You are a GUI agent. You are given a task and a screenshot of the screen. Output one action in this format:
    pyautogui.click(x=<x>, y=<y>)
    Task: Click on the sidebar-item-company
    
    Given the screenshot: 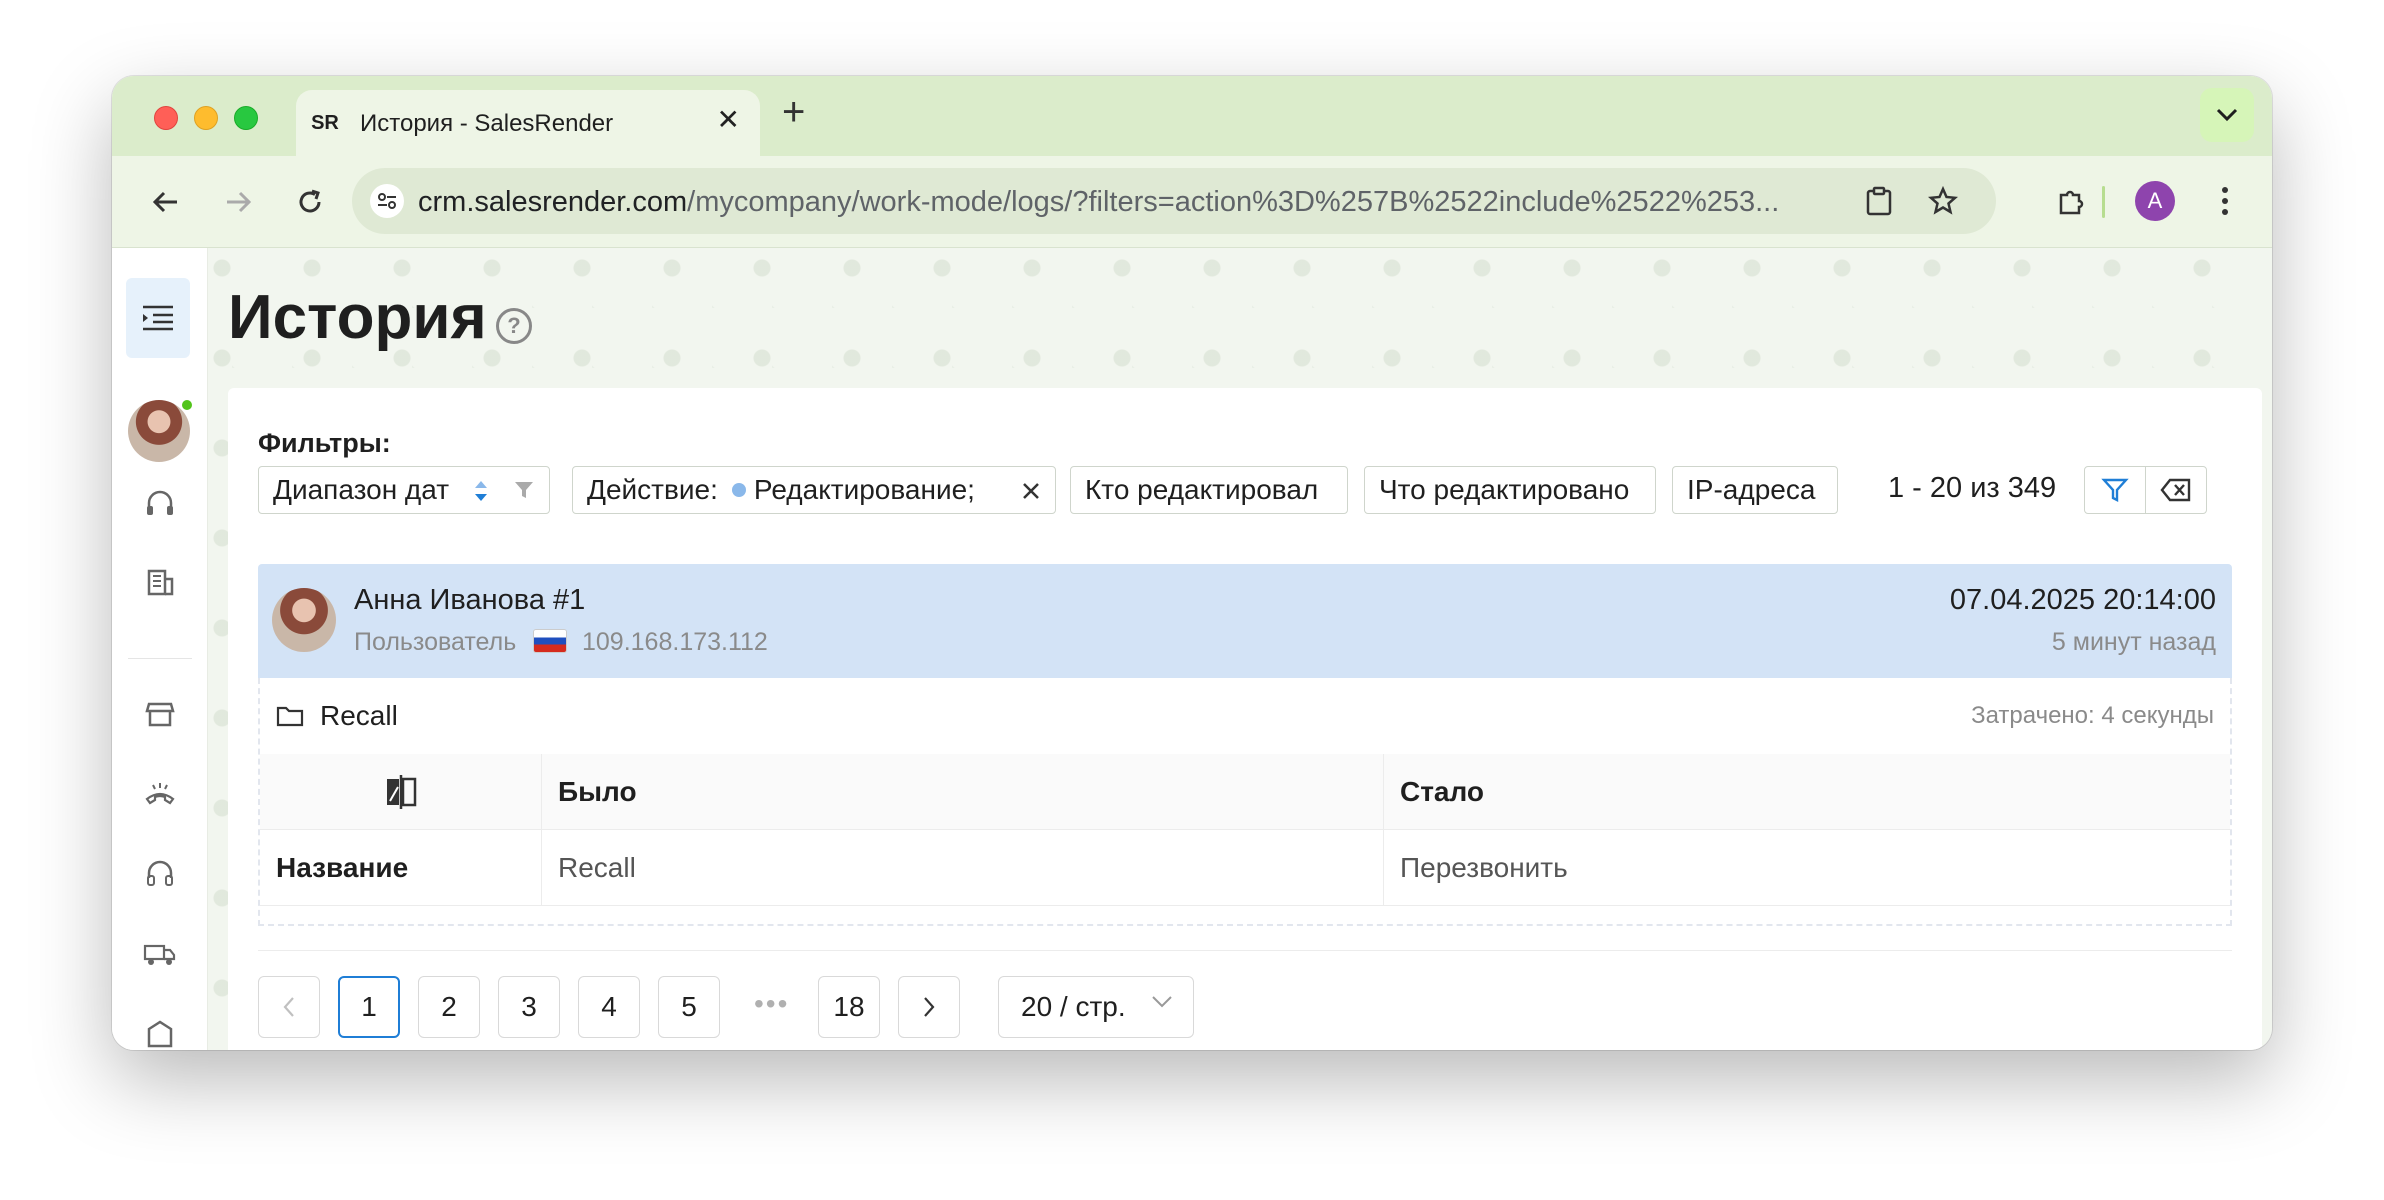 What is the action you would take?
    pyautogui.click(x=160, y=582)
    